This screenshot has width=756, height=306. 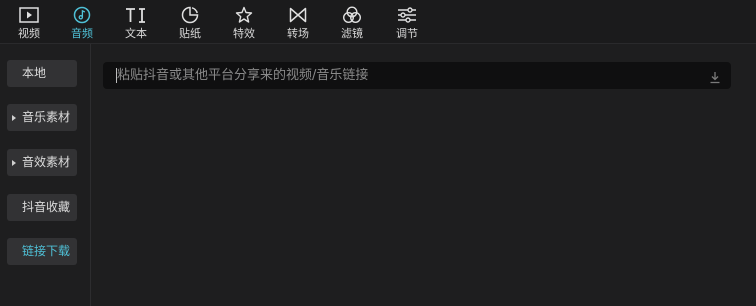 I want to click on tab-text-label: 文本, so click(x=136, y=33).